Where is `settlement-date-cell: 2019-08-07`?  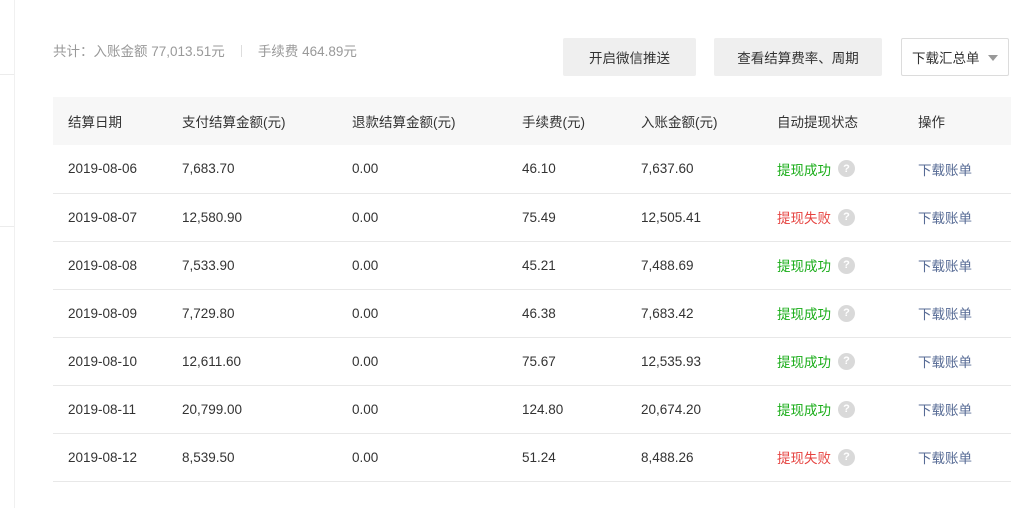 settlement-date-cell: 2019-08-07 is located at coordinates (103, 217).